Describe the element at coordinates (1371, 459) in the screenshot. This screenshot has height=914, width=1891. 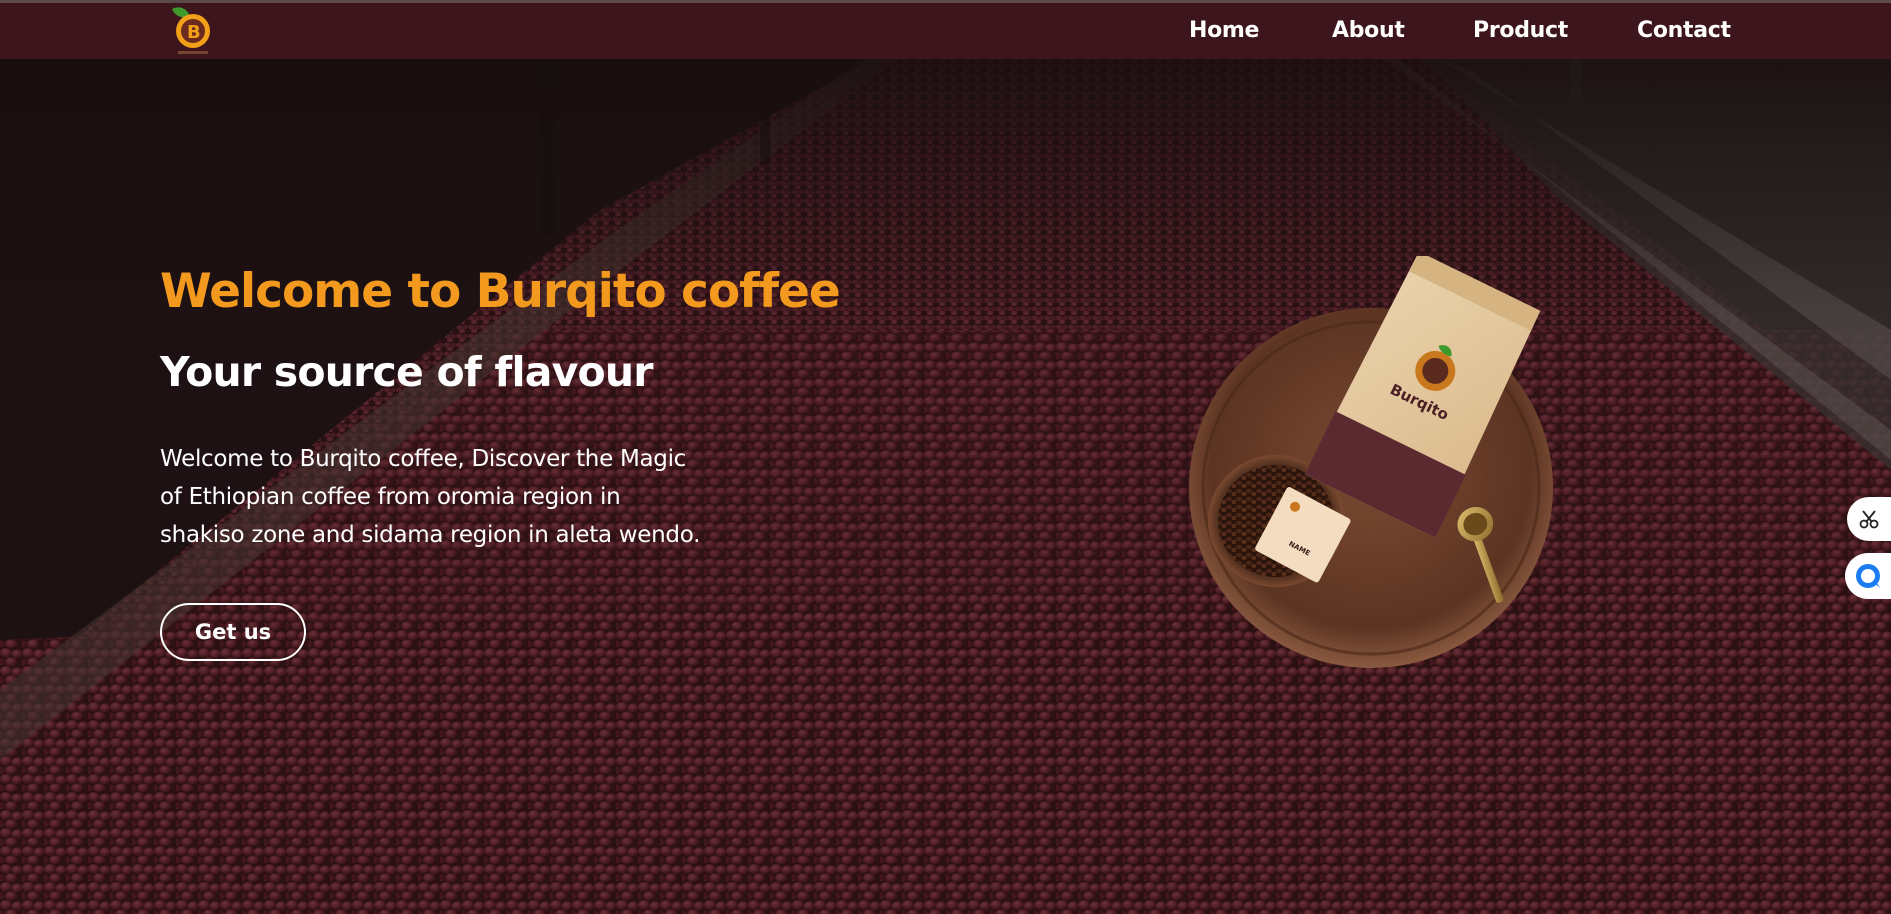
I see `coffee-tray-illustration: NAME Burqito` at that location.